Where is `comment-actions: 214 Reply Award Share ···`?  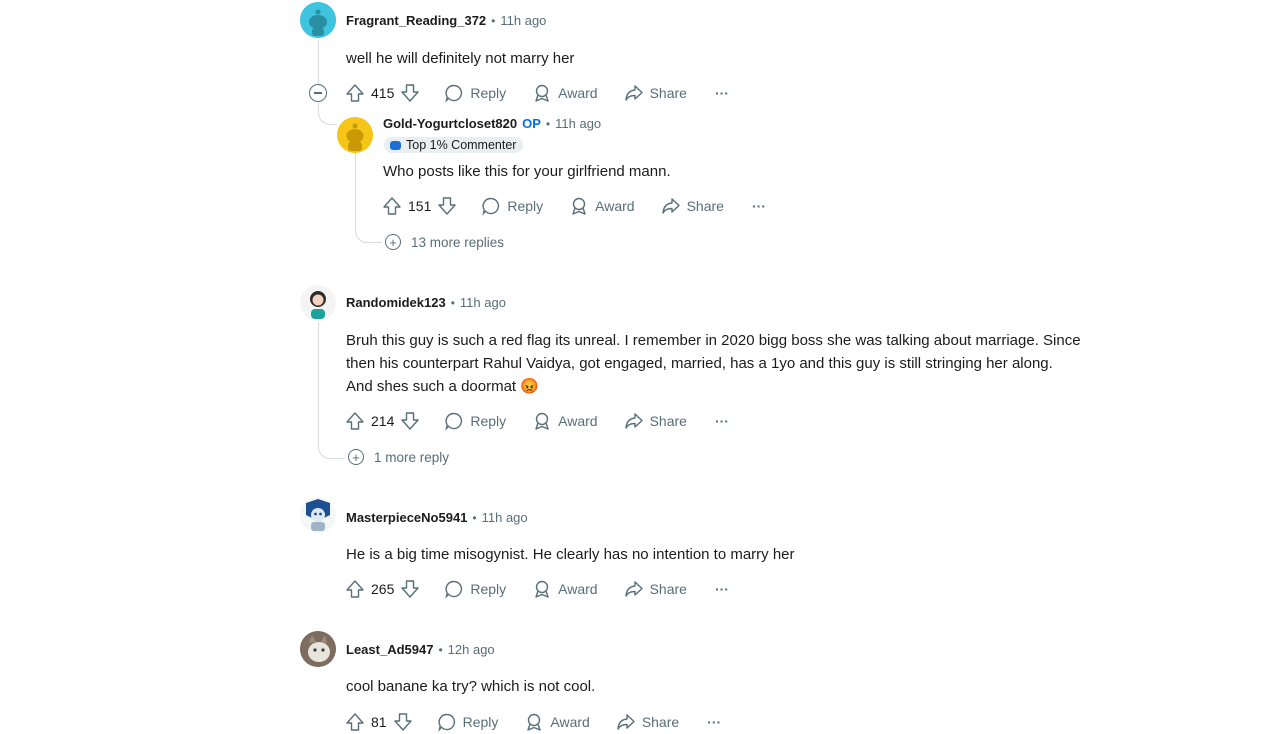 comment-actions: 214 Reply Award Share ··· is located at coordinates (537, 421).